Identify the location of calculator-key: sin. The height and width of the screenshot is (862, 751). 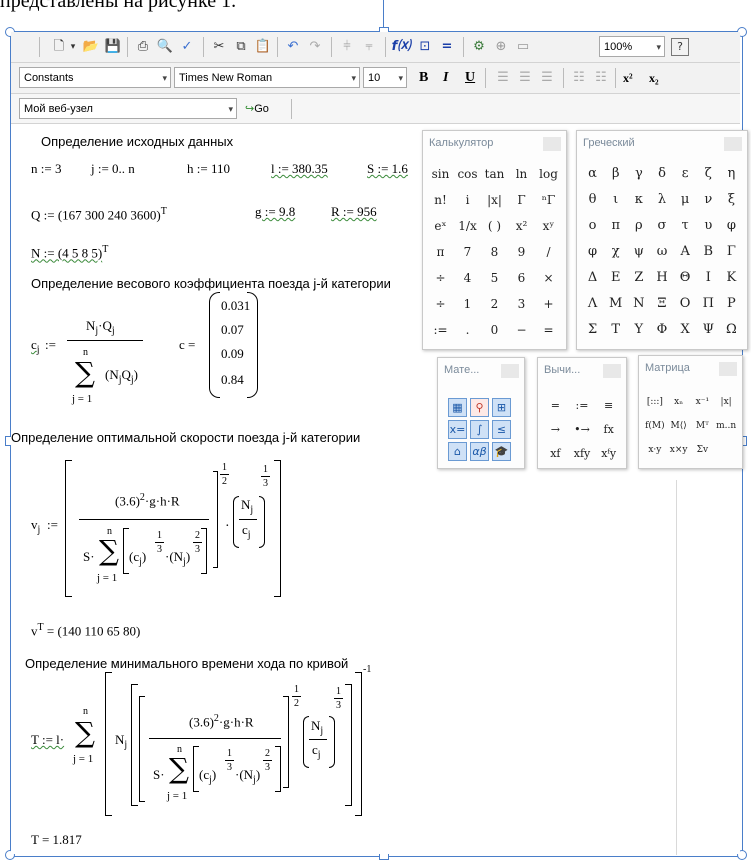
(440, 174).